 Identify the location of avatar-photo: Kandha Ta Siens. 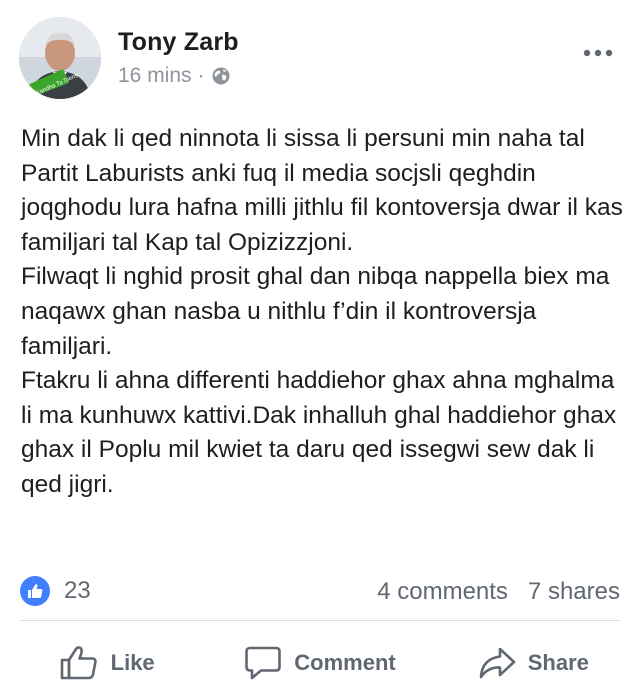
(60, 58).